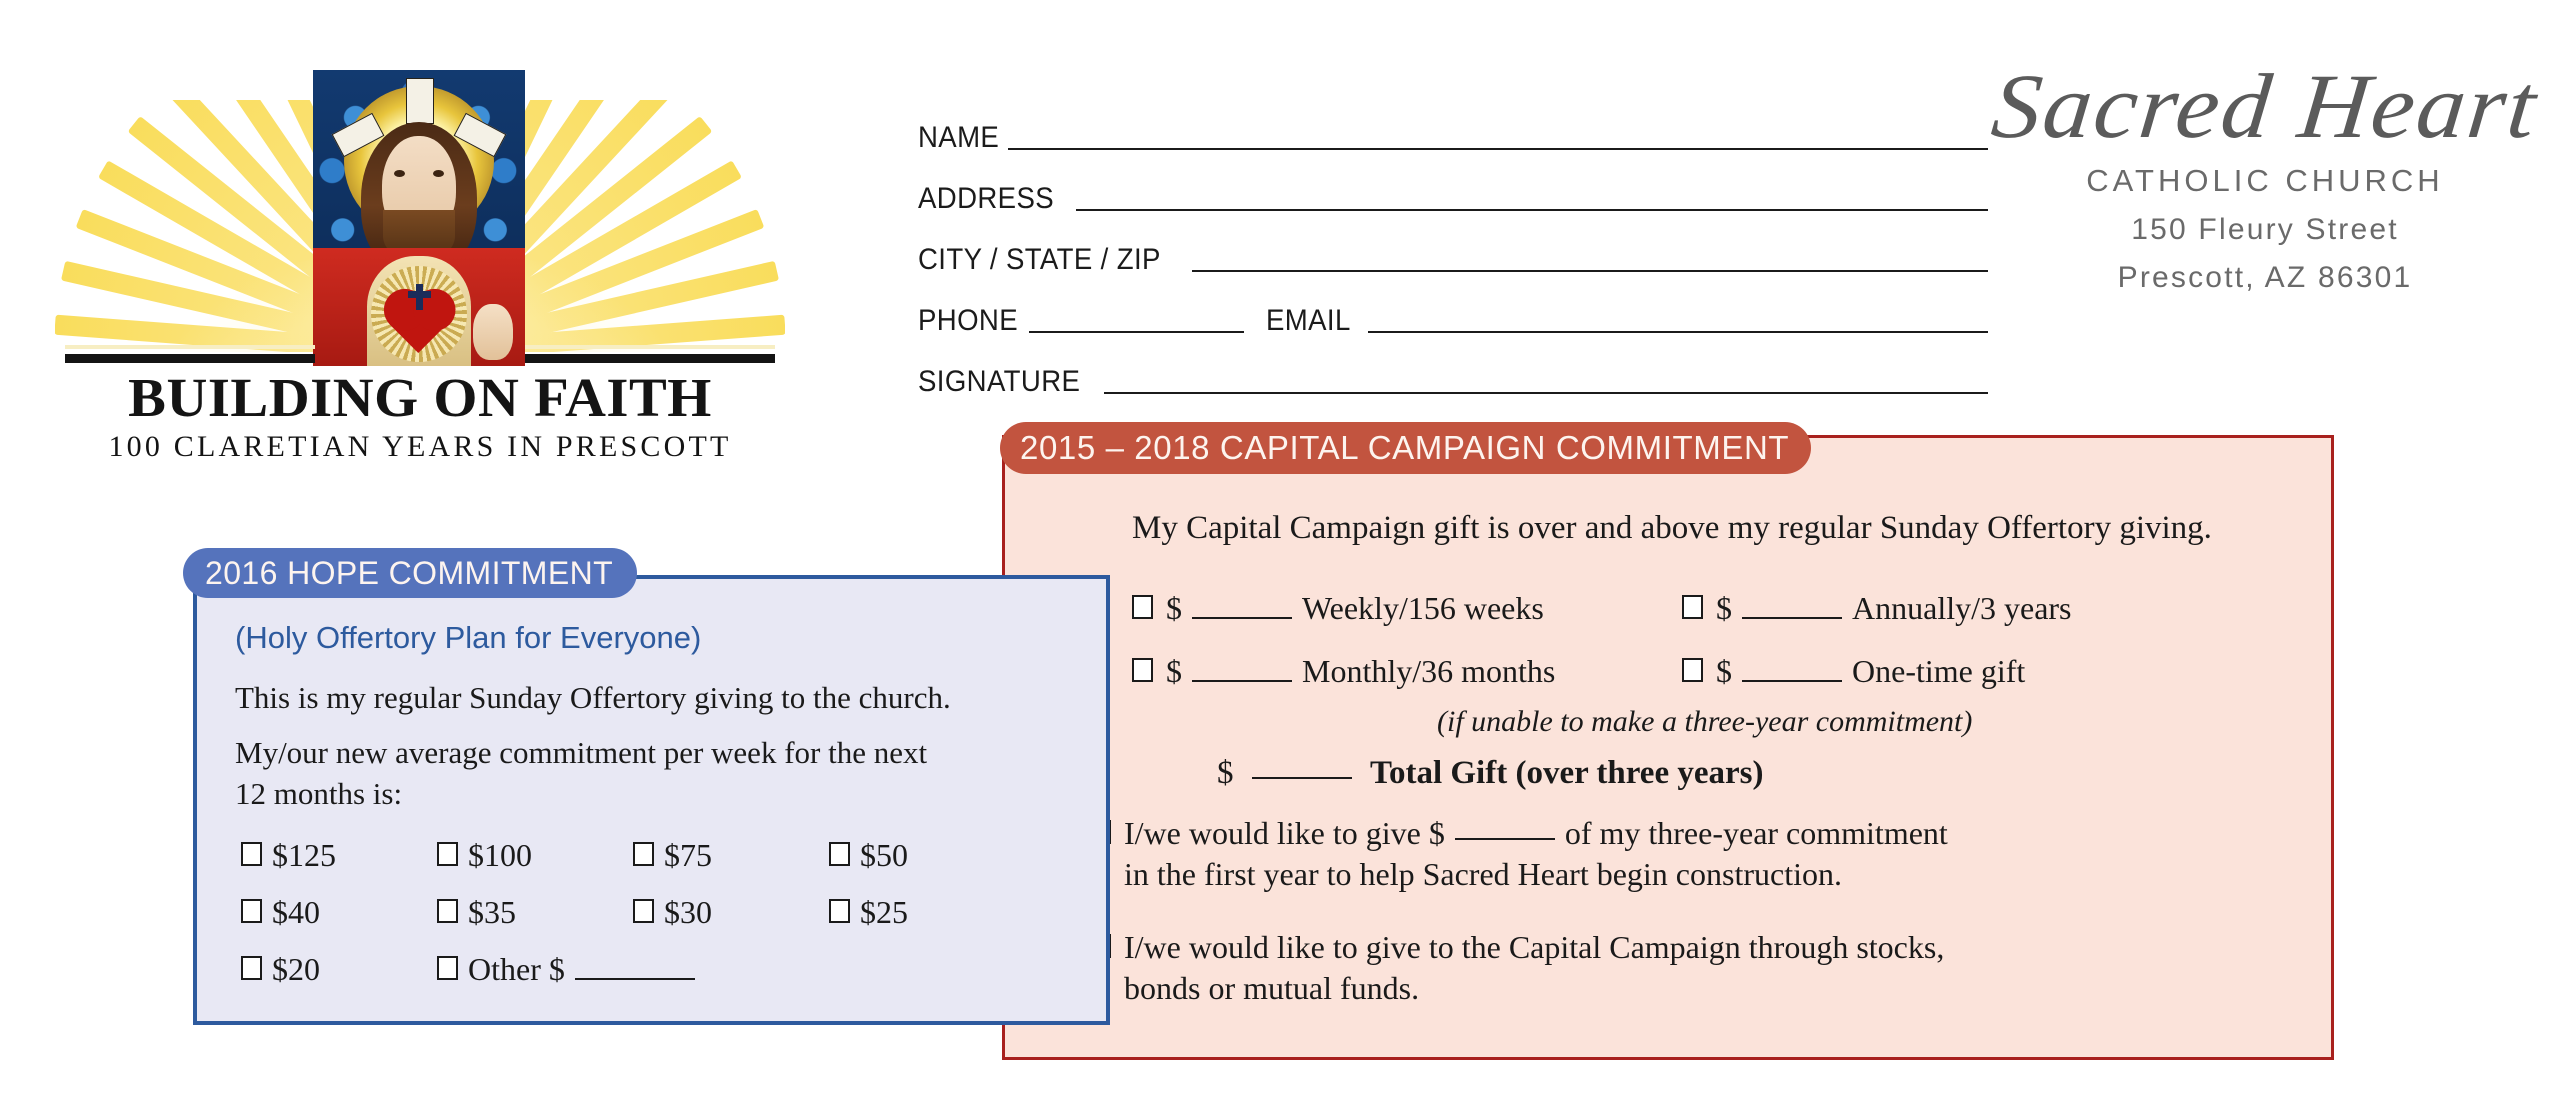 This screenshot has width=2550, height=1101. What do you see at coordinates (1406, 448) in the screenshot?
I see `capital-campaign-tab: 2015 – 2018 CAPITAL CAMPAIGN COMMITMENT` at bounding box center [1406, 448].